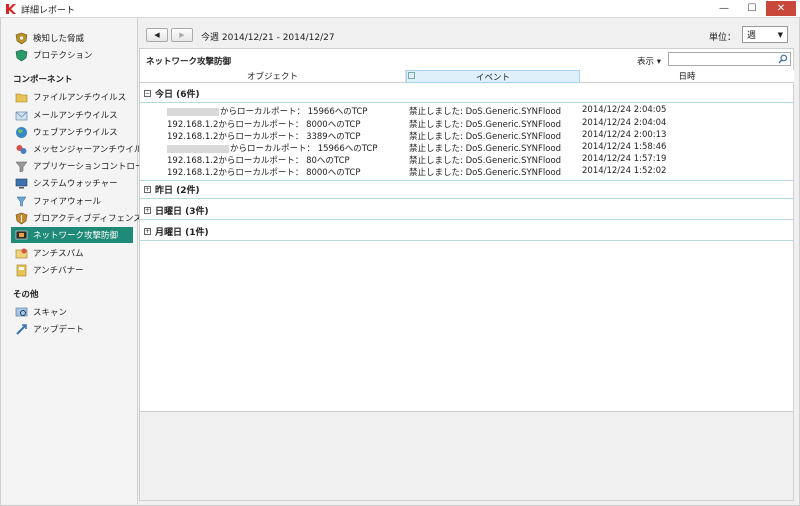 This screenshot has height=506, width=800. Describe the element at coordinates (752, 36) in the screenshot. I see `unit-select-value: 週` at that location.